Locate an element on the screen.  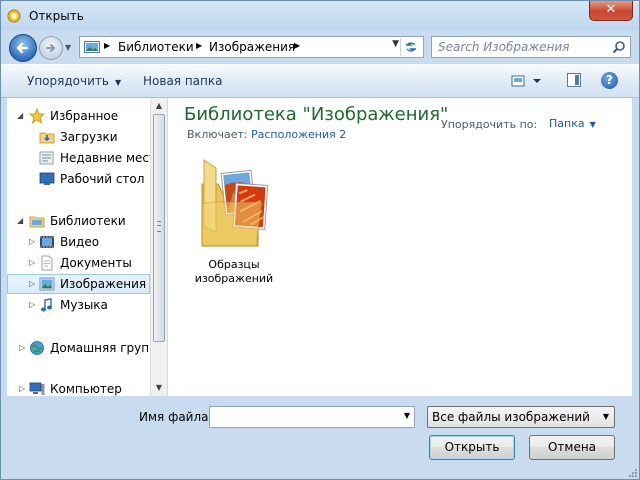
homegroup-icon is located at coordinates (37, 348).